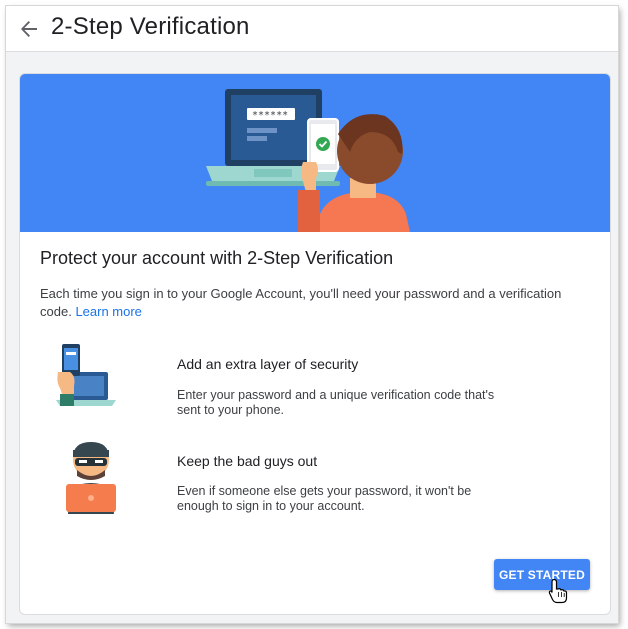 The width and height of the screenshot is (628, 629). What do you see at coordinates (542, 574) in the screenshot?
I see `get-started-button: GET STARTED` at bounding box center [542, 574].